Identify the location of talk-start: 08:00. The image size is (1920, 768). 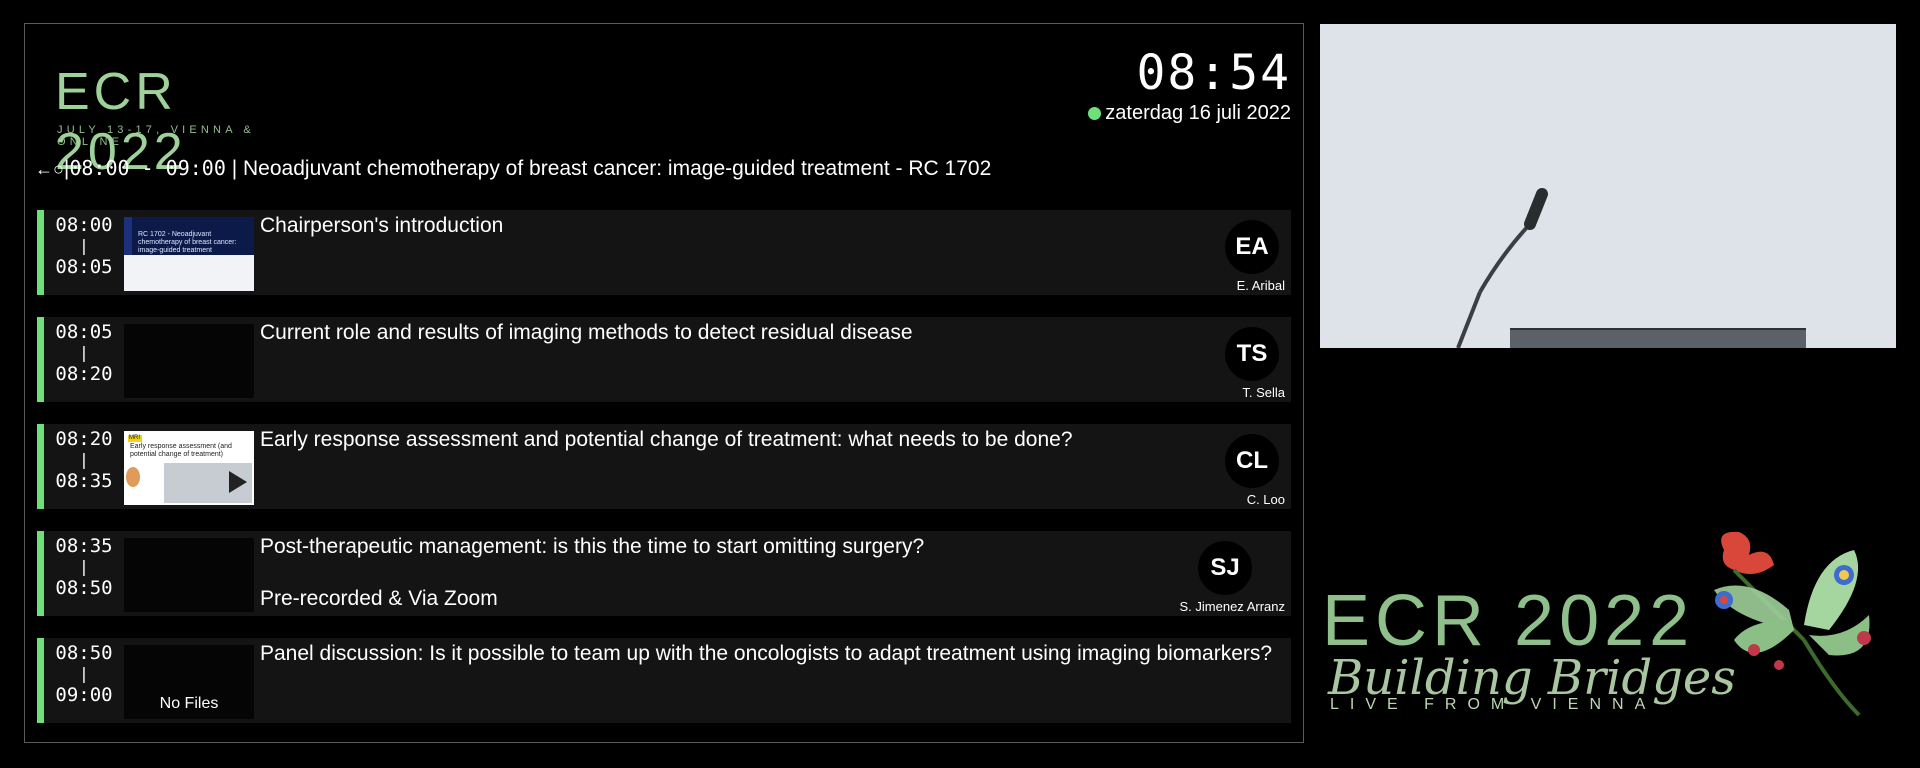
(84, 225).